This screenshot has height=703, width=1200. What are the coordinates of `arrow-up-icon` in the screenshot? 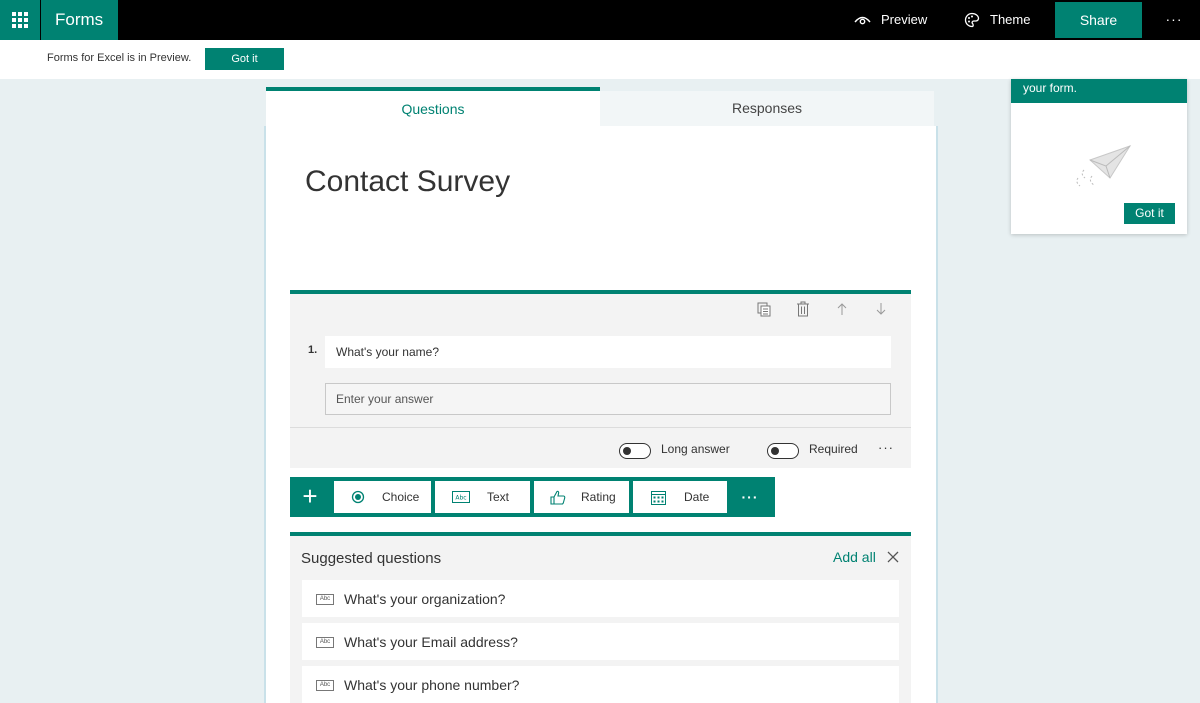 It's located at (842, 309).